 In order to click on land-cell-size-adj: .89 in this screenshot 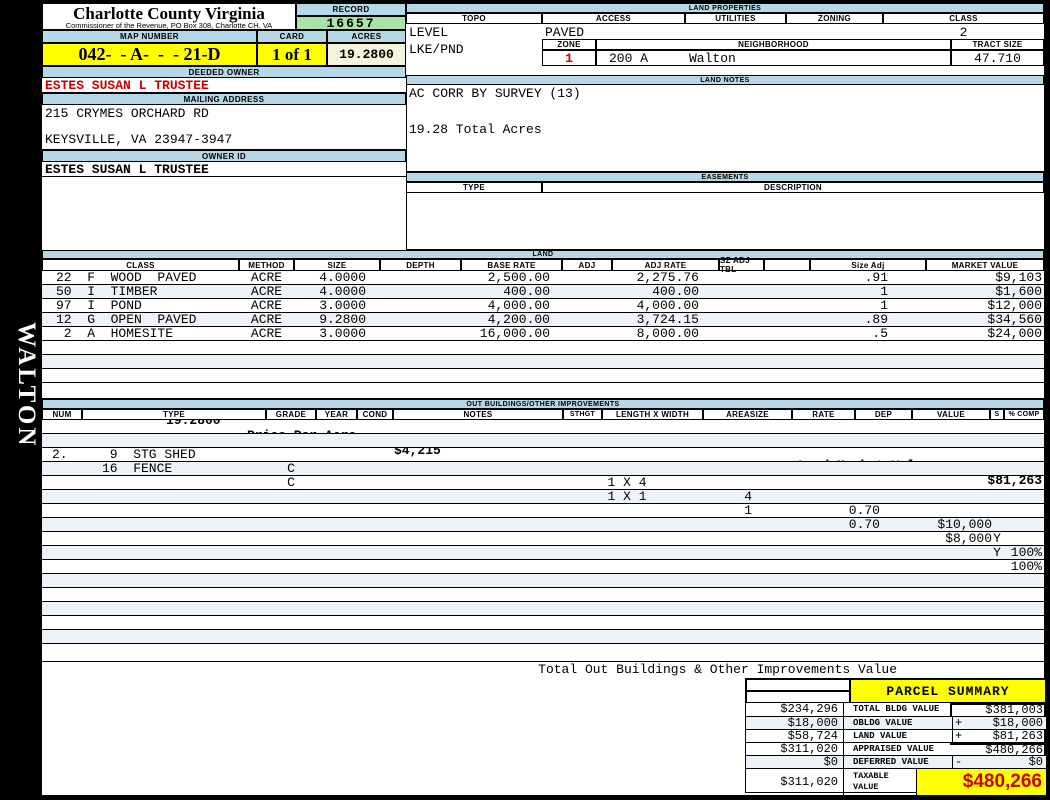, I will do `click(876, 319)`.